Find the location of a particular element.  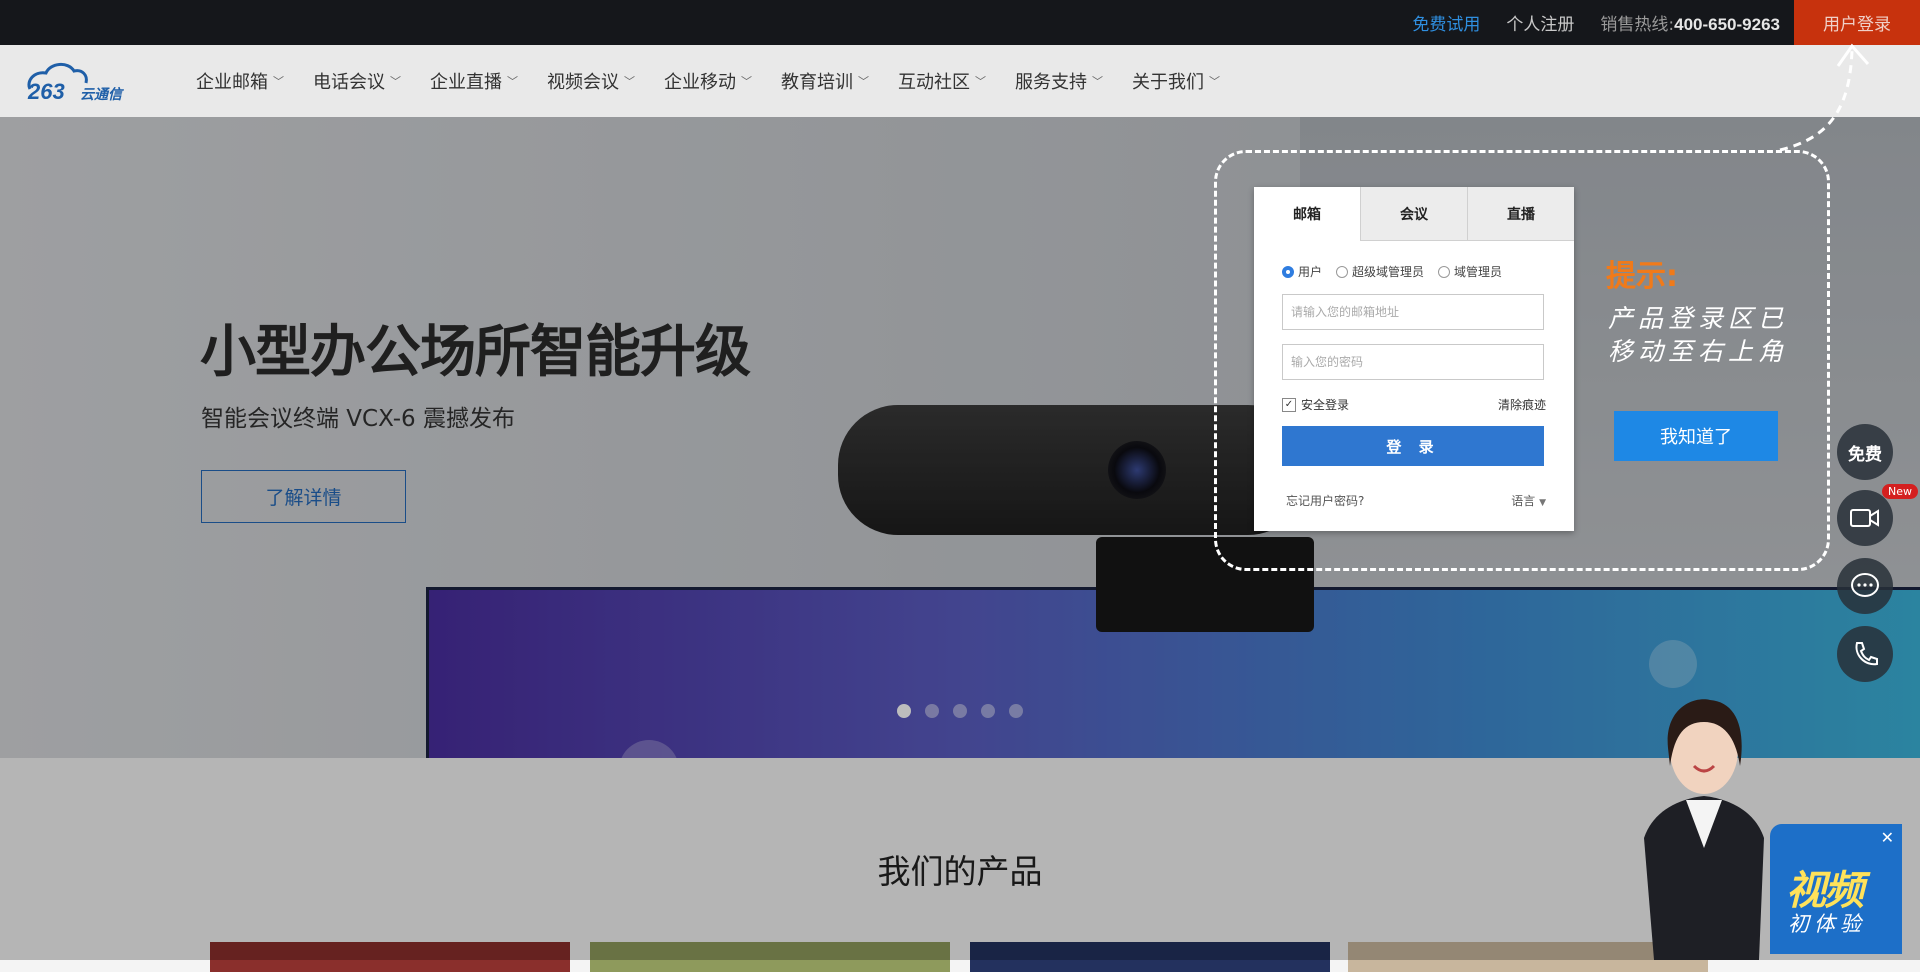

chat-bubble-icon is located at coordinates (1865, 585).